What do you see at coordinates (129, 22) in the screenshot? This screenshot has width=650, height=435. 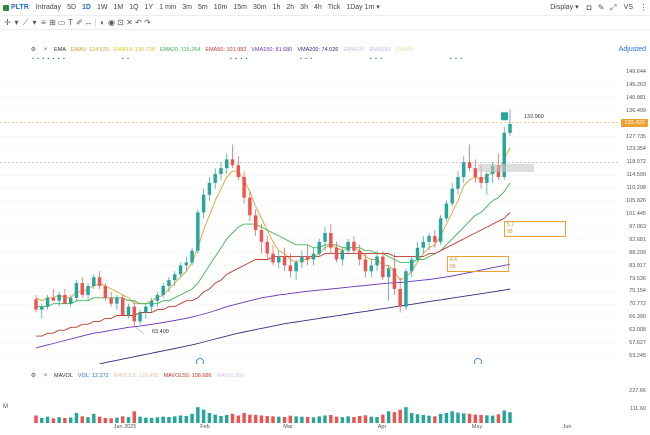 I see `trash-icon: ✕` at bounding box center [129, 22].